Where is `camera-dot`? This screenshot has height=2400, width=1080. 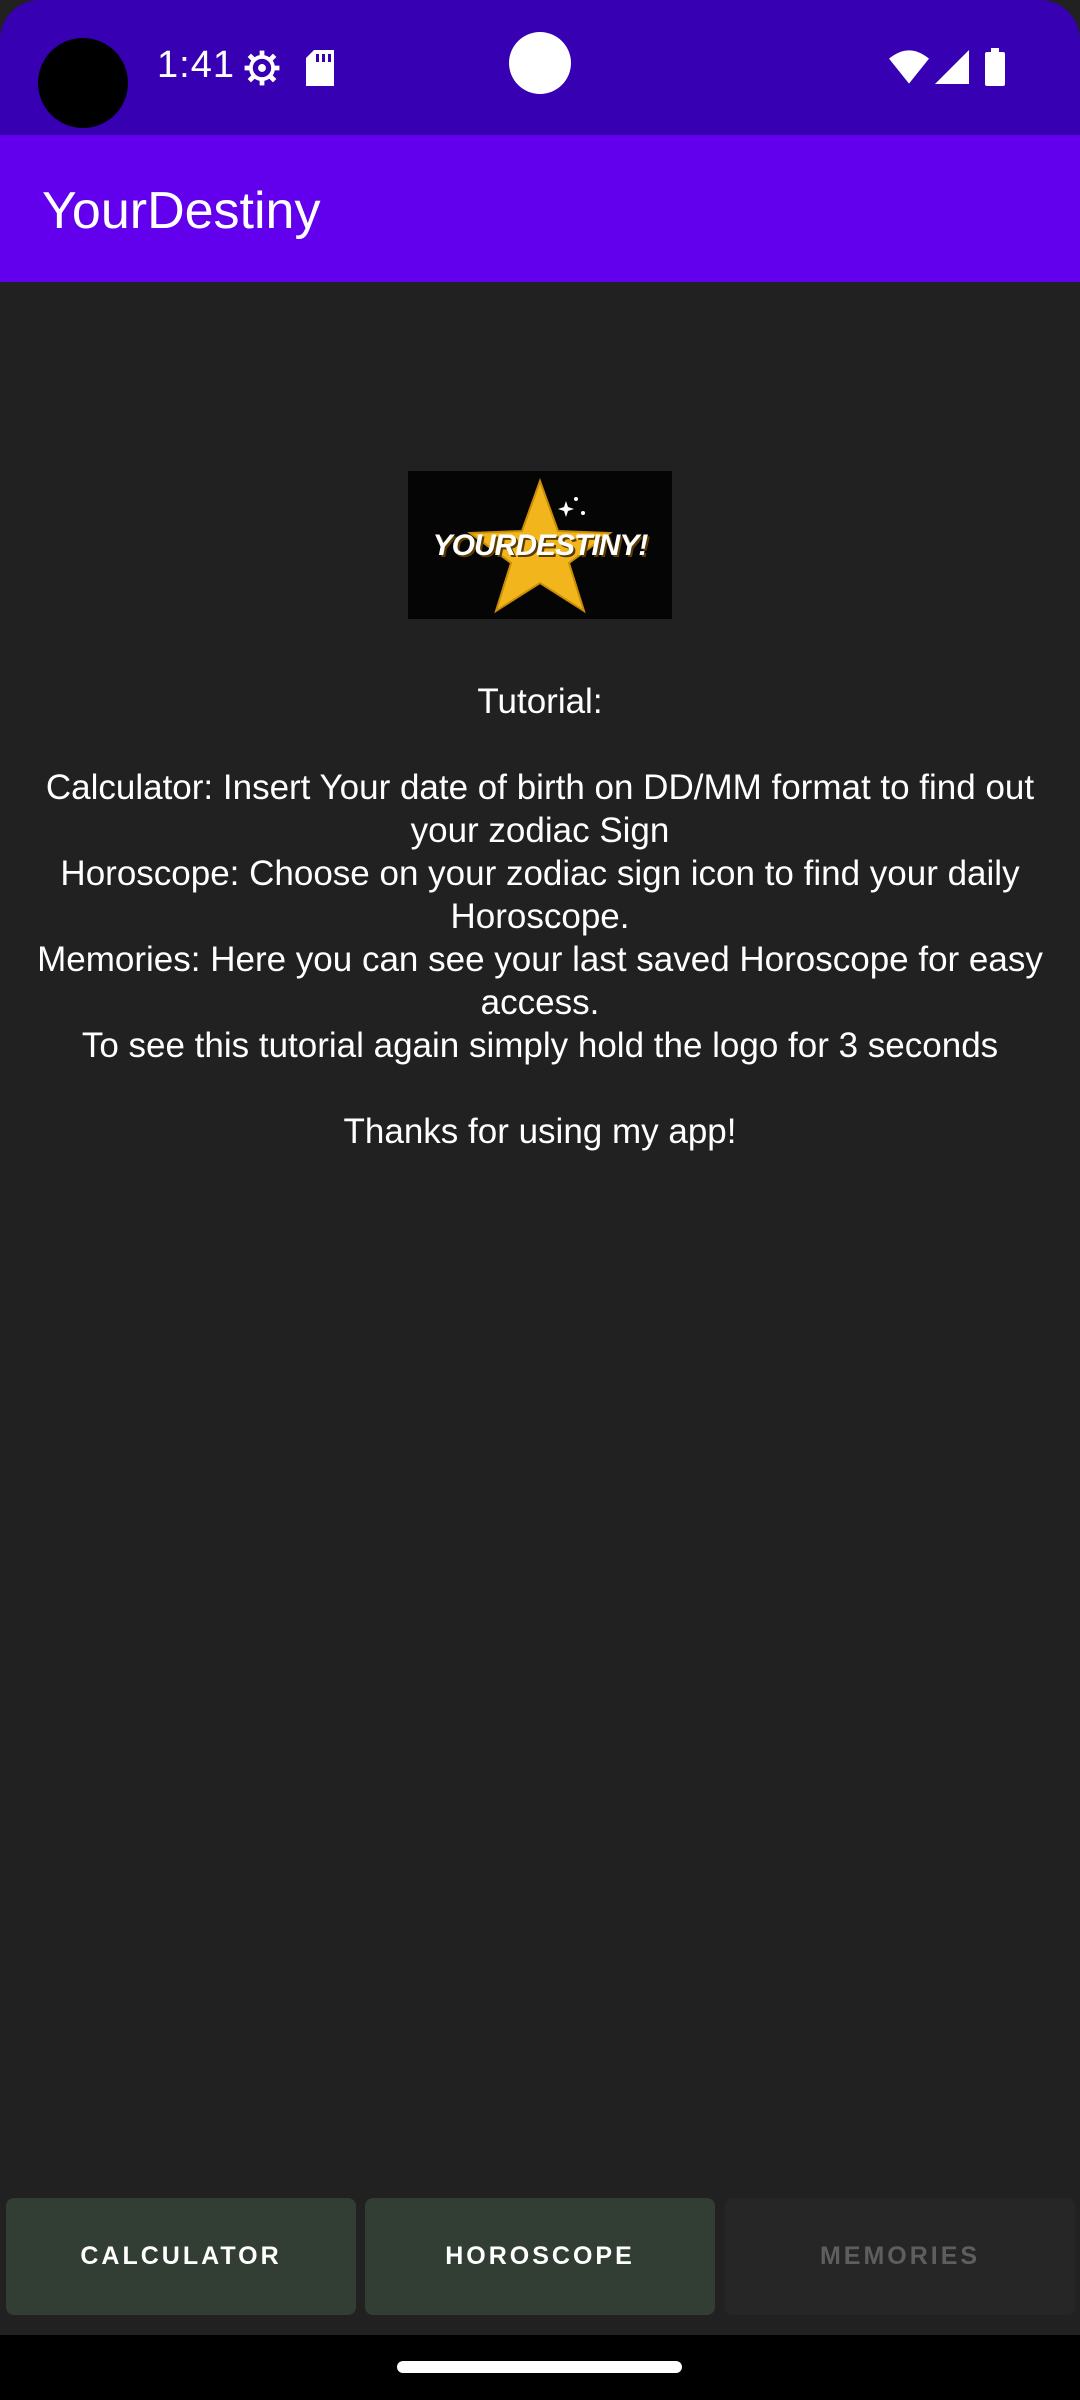
camera-dot is located at coordinates (540, 63).